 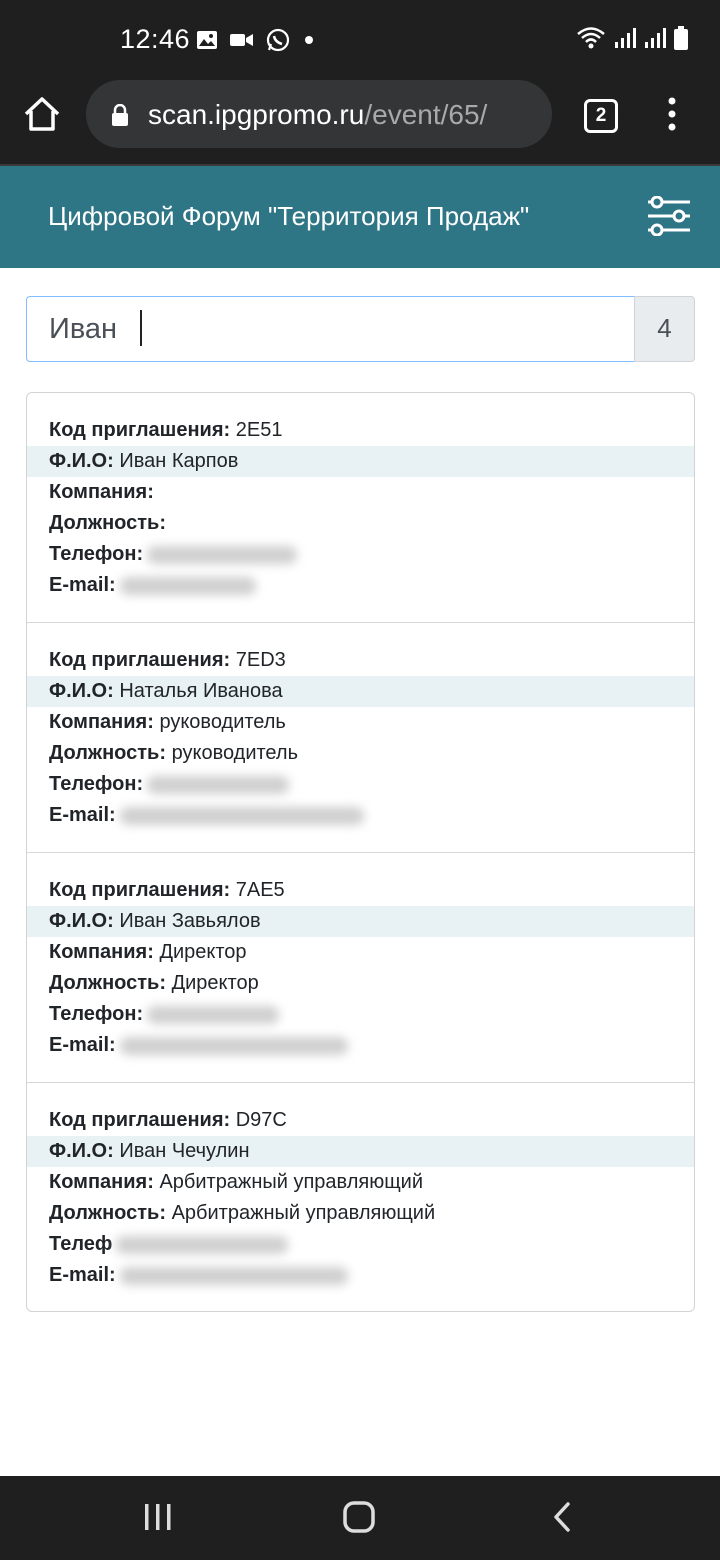 I want to click on position-value: Директор, so click(x=215, y=983).